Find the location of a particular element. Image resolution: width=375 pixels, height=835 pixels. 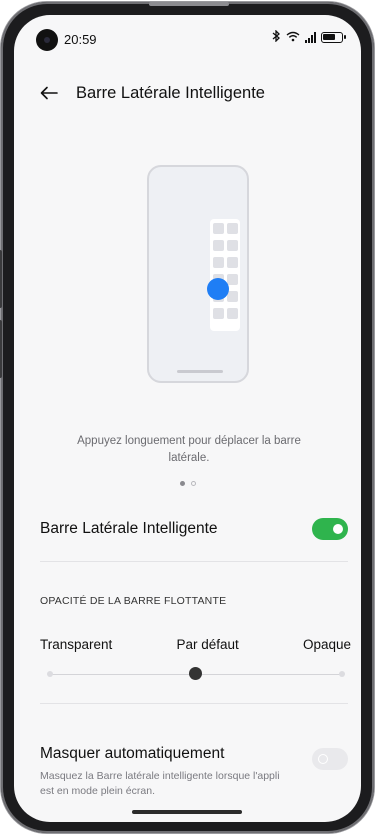

opacity-option-transparent: Transparent is located at coordinates (76, 644).